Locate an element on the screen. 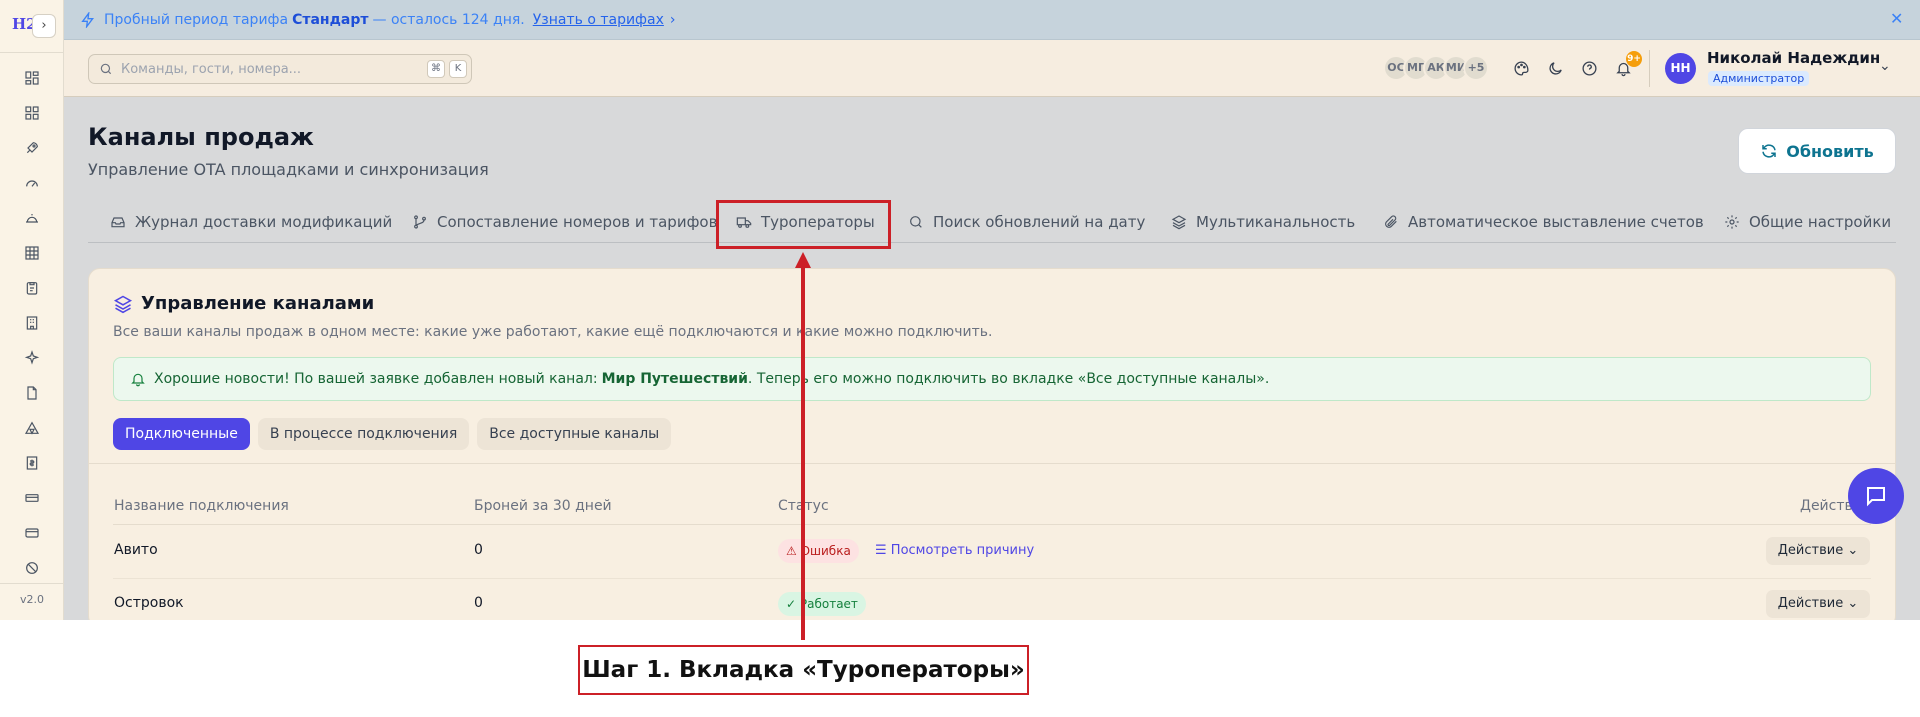 The width and height of the screenshot is (1920, 717). step-caption: Шаг 1. Вкладка «Туроператоры» is located at coordinates (803, 670).